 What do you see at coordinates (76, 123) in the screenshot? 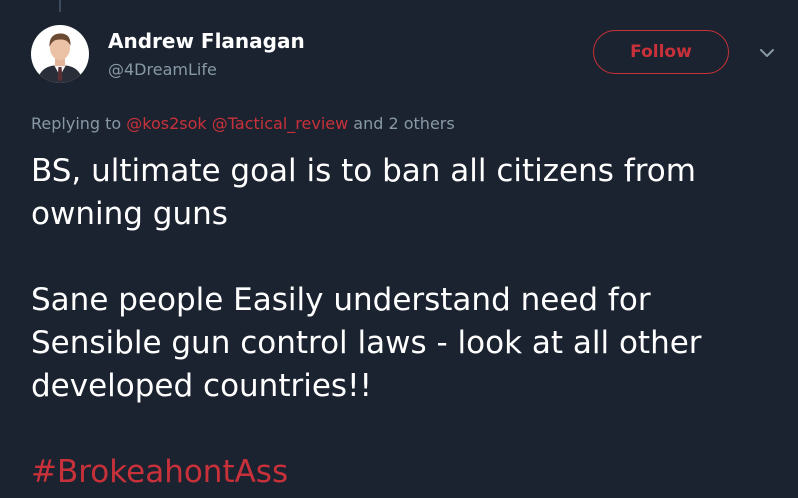
I see `reply-prefix: Replying to` at bounding box center [76, 123].